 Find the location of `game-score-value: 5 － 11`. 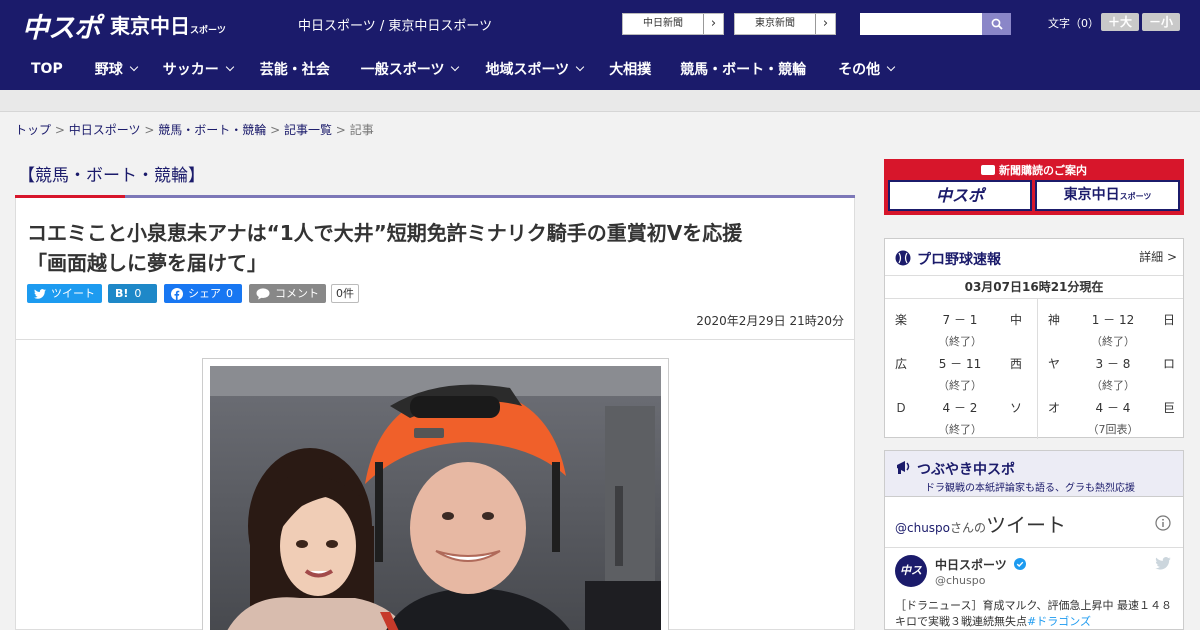

game-score-value: 5 － 11 is located at coordinates (960, 364).